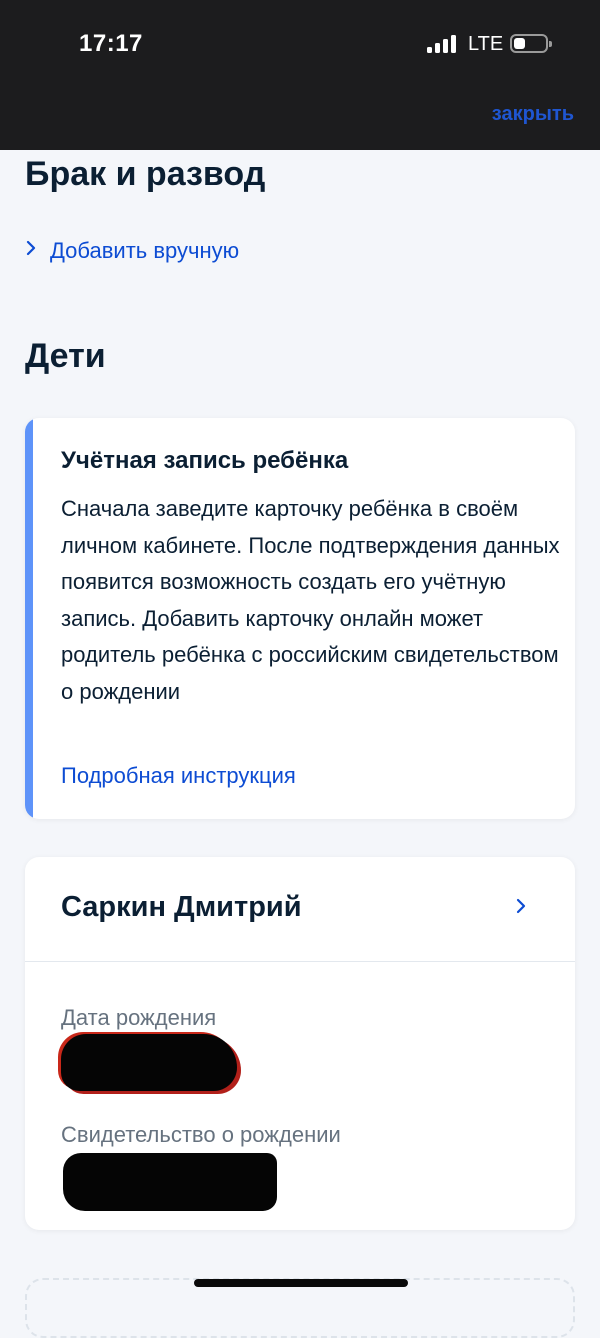 The width and height of the screenshot is (600, 1338). What do you see at coordinates (145, 250) in the screenshot?
I see `add-manually-label: Добавить вручную` at bounding box center [145, 250].